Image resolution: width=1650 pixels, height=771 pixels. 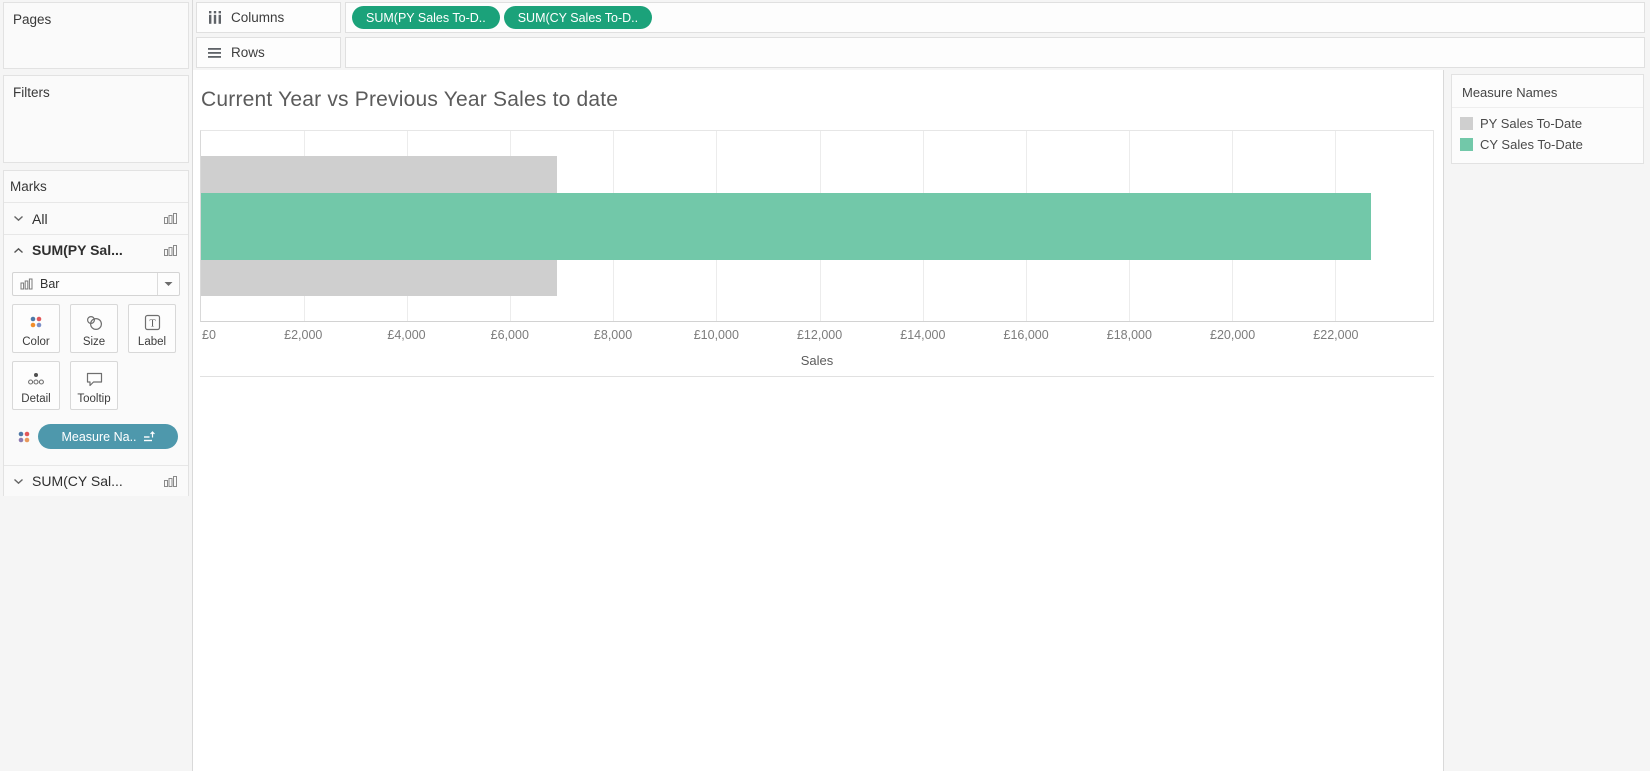 What do you see at coordinates (32, 19) in the screenshot?
I see `pages-label: Pages` at bounding box center [32, 19].